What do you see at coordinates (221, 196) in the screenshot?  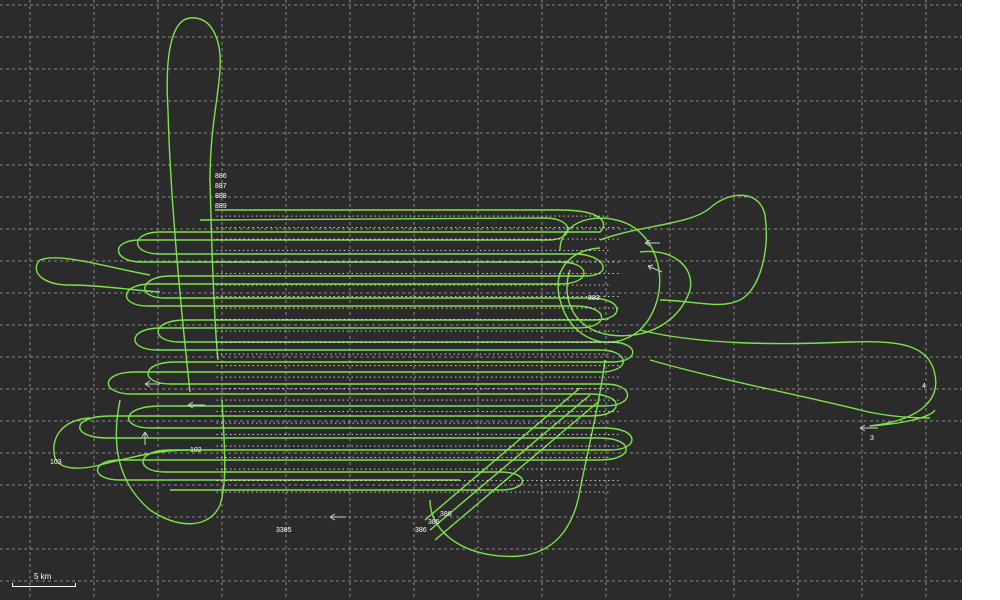 I see `row-label: 888` at bounding box center [221, 196].